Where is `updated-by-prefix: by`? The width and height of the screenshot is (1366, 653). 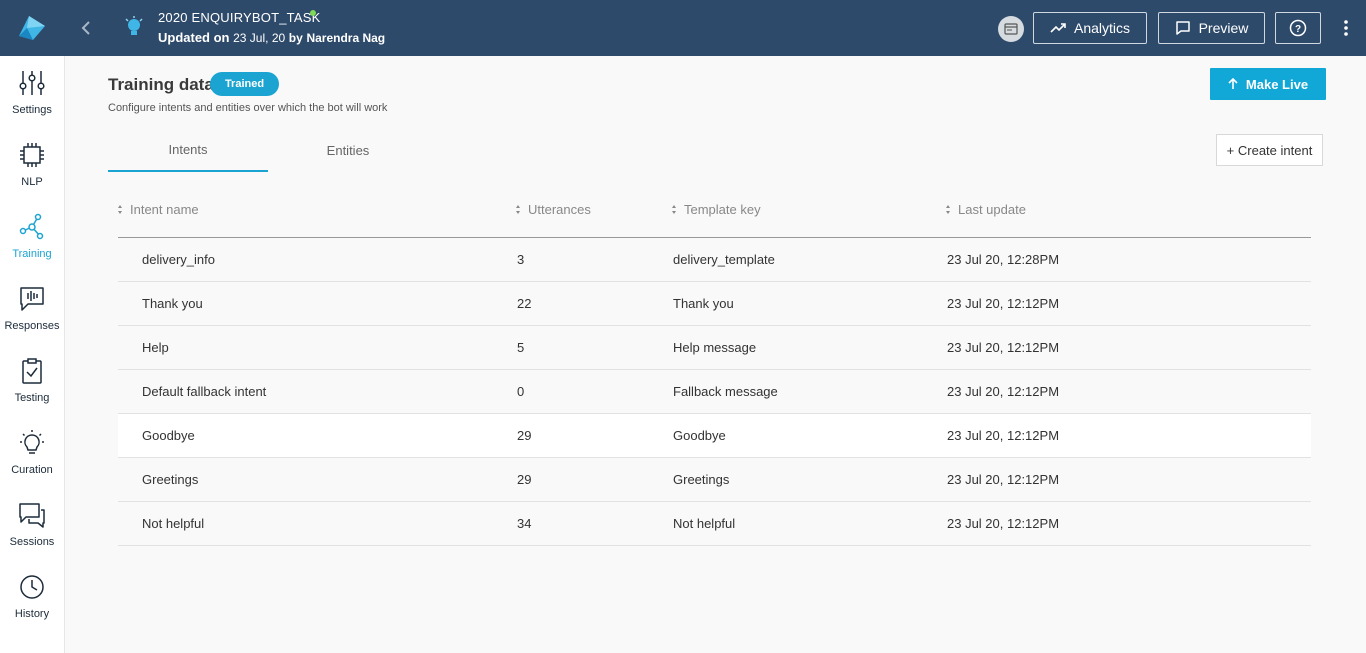
updated-by-prefix: by is located at coordinates (295, 38).